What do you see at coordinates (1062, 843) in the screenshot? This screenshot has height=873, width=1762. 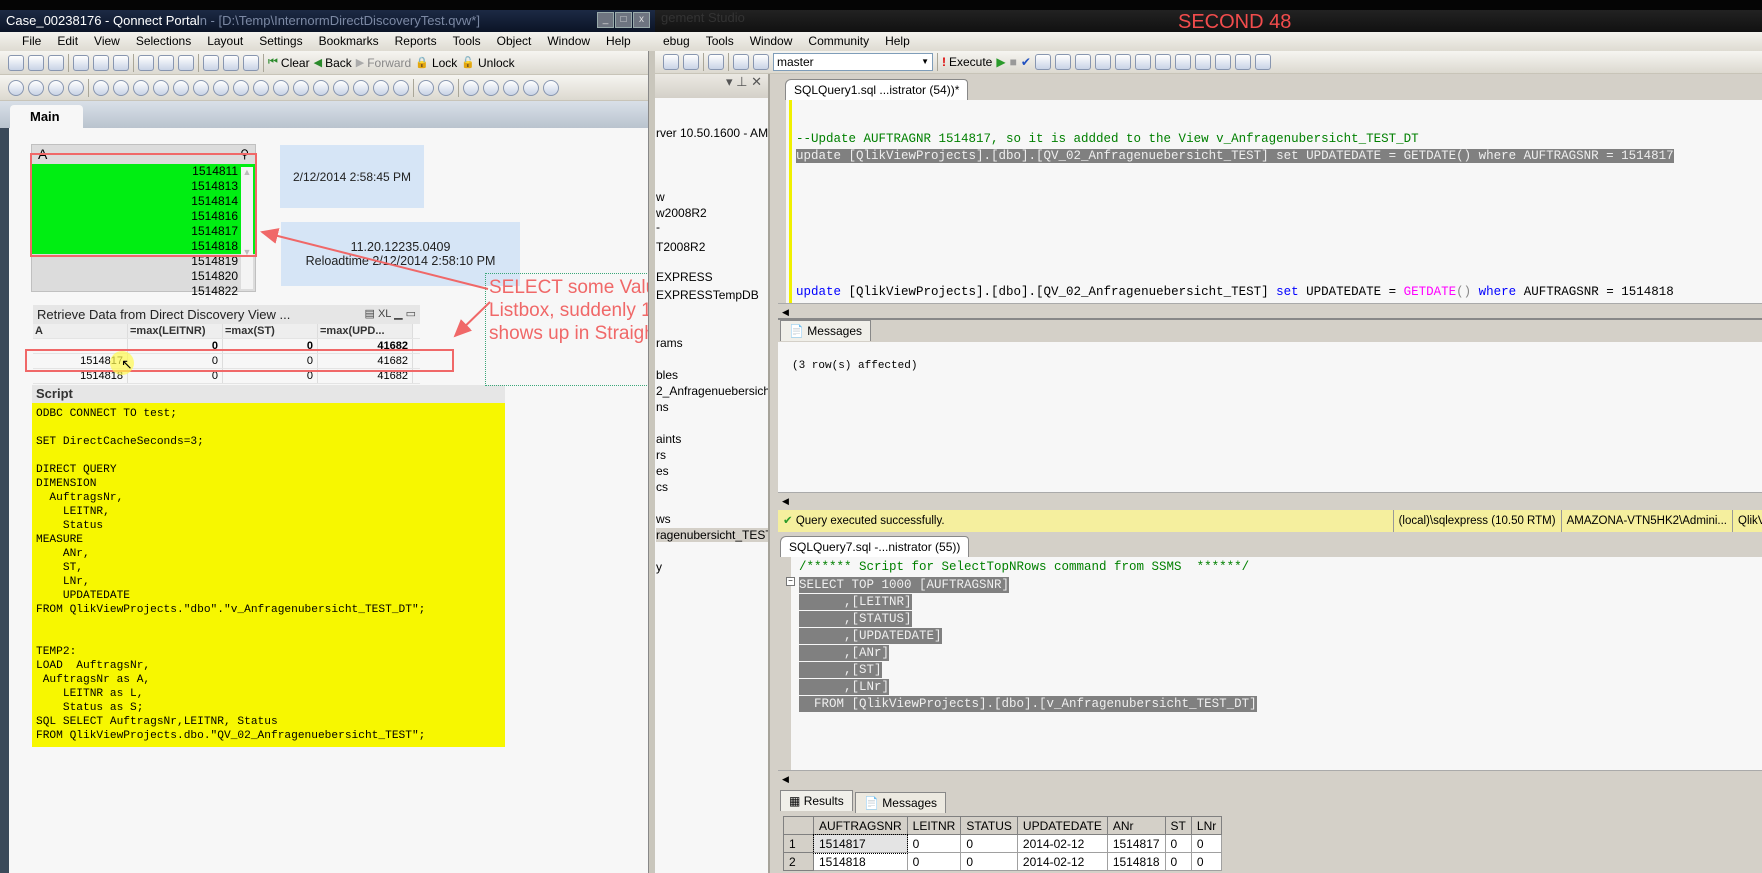 I see `grid-cell: 2014-02-12` at bounding box center [1062, 843].